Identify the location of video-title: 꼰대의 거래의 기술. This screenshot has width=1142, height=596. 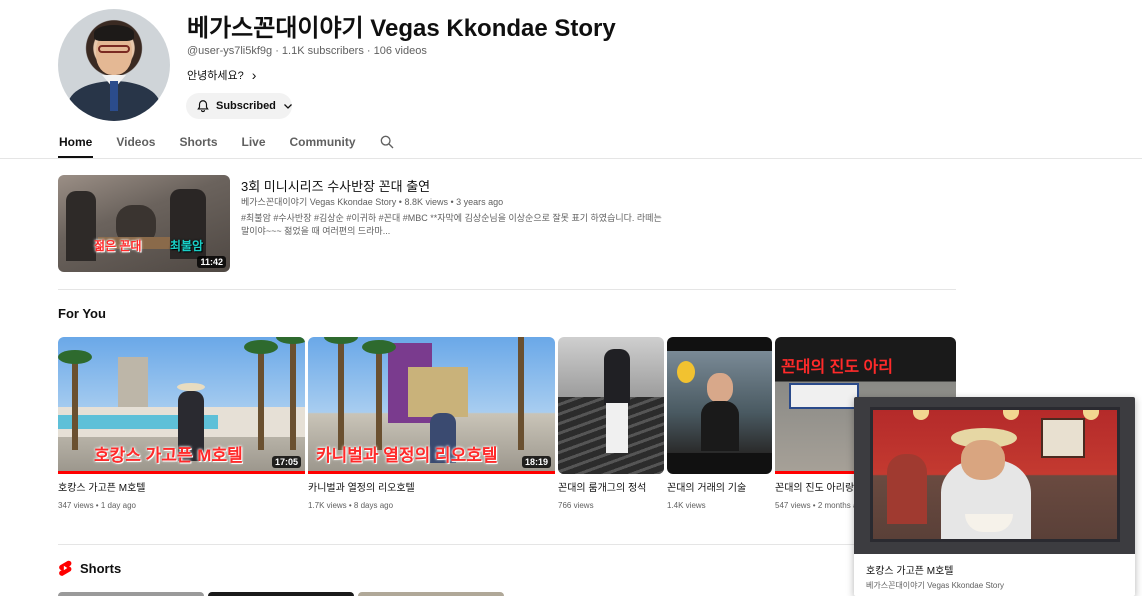
(719, 488).